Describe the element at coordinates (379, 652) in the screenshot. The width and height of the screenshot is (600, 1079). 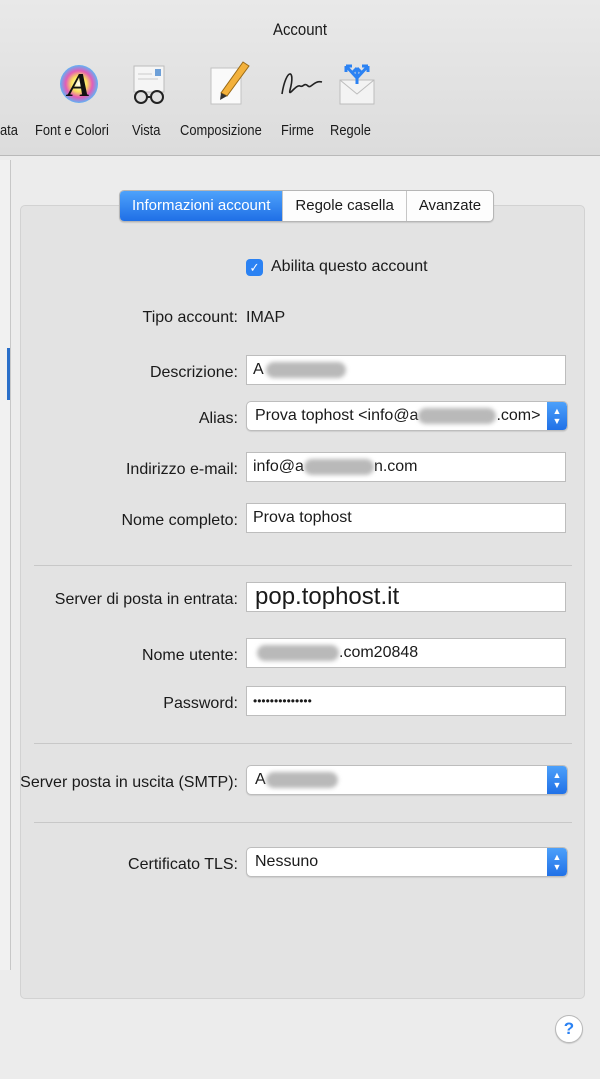
I see `username-value-end: .com20848` at that location.